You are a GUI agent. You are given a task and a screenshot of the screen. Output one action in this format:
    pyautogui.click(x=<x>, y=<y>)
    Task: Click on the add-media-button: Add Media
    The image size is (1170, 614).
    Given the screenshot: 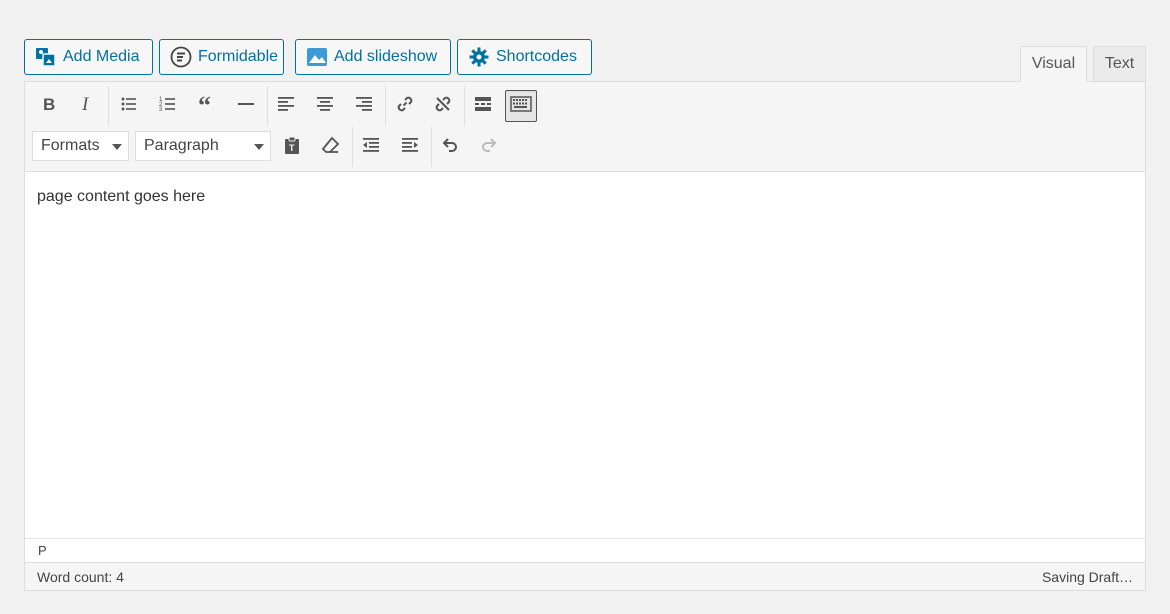 What is the action you would take?
    pyautogui.click(x=88, y=57)
    